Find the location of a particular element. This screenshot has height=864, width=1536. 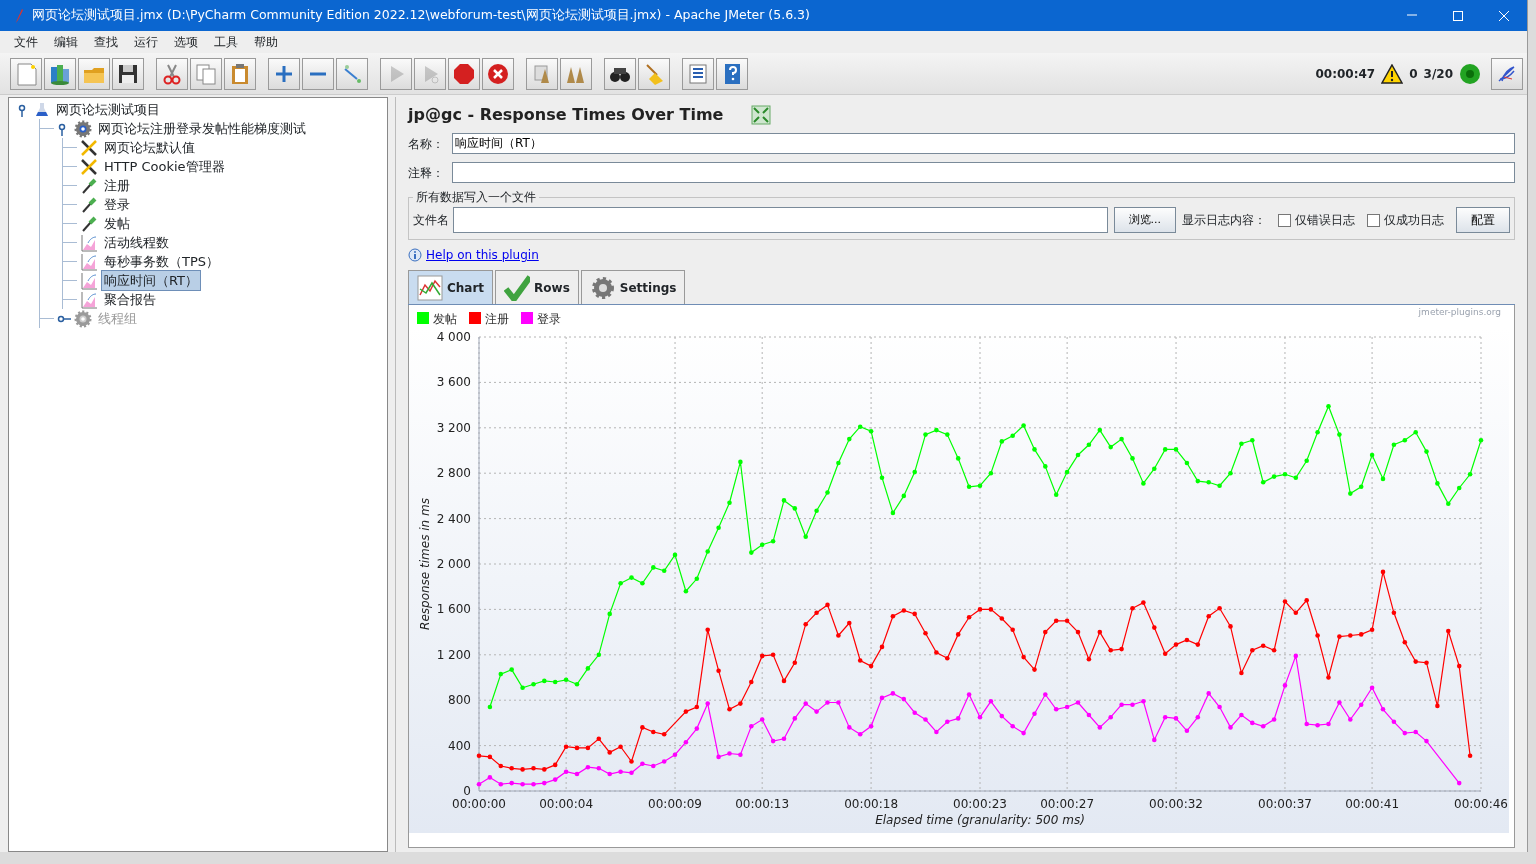

axis-label: 00:00:46 is located at coordinates (1481, 804).